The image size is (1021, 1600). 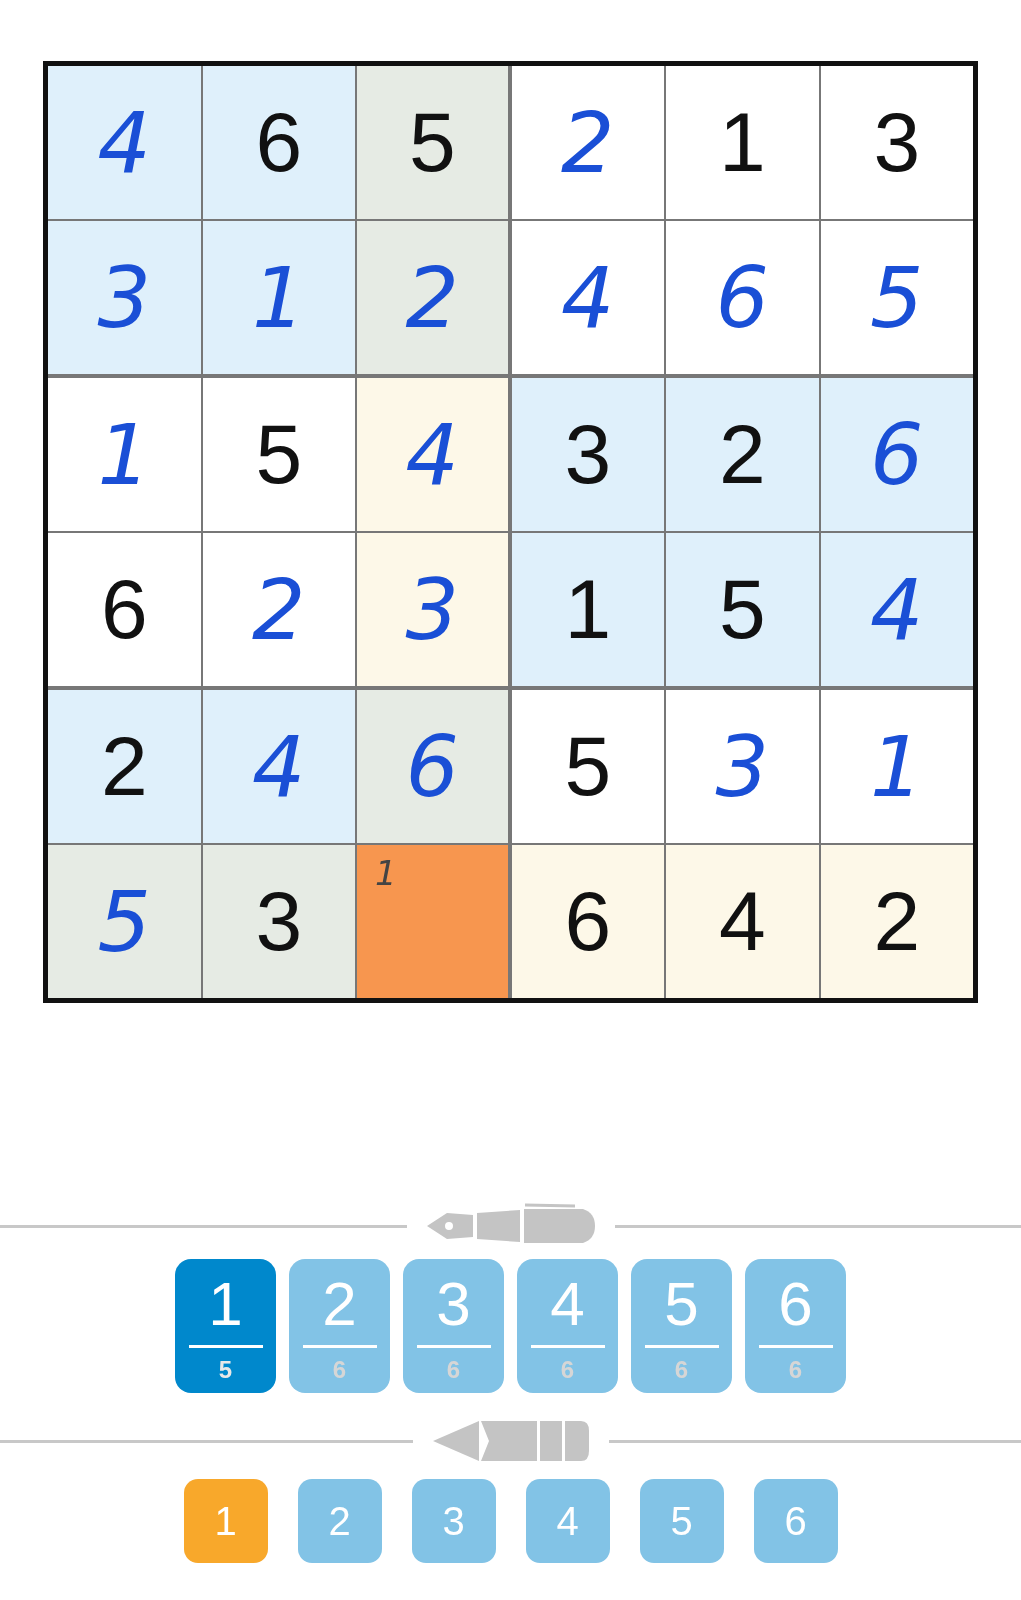 I want to click on given-digit: 4, so click(x=742, y=921).